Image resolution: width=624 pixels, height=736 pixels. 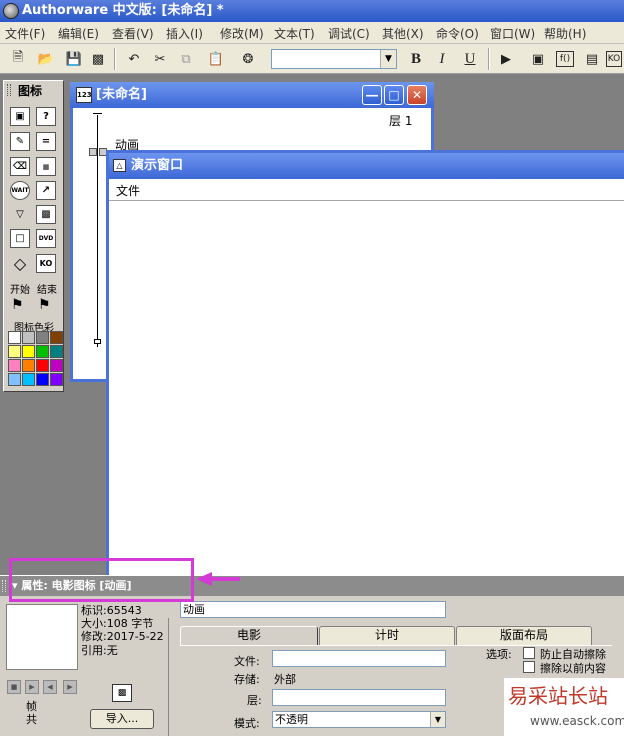 I want to click on erase-previous-checkbox, so click(x=529, y=667).